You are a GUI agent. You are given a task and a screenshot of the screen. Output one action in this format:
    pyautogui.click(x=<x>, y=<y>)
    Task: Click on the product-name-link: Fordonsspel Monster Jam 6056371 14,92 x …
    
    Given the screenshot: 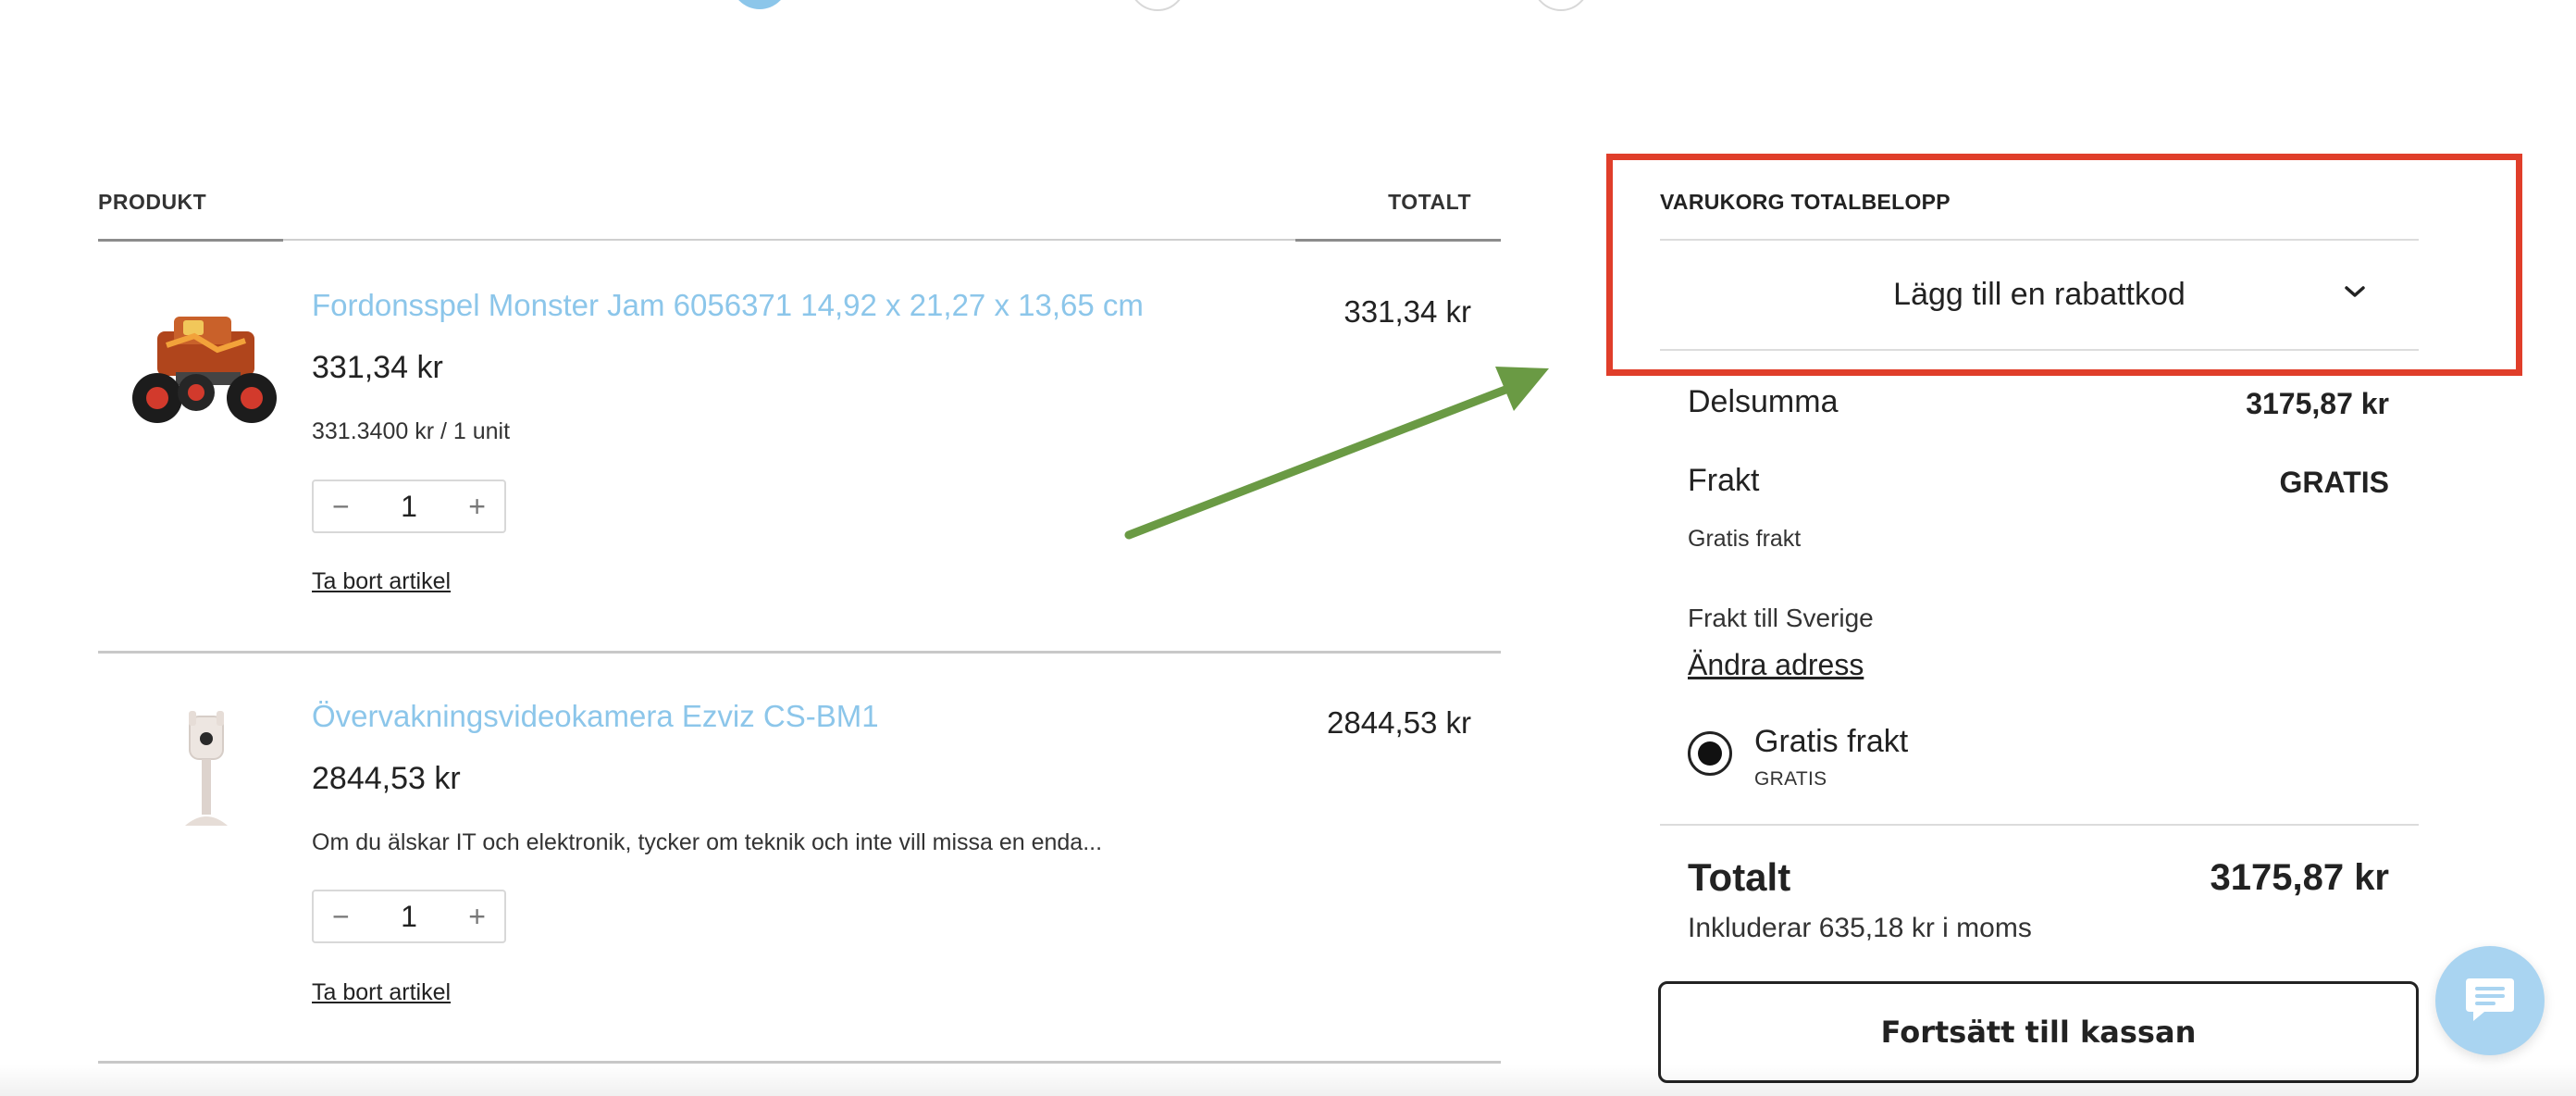 What is the action you would take?
    pyautogui.click(x=728, y=305)
    